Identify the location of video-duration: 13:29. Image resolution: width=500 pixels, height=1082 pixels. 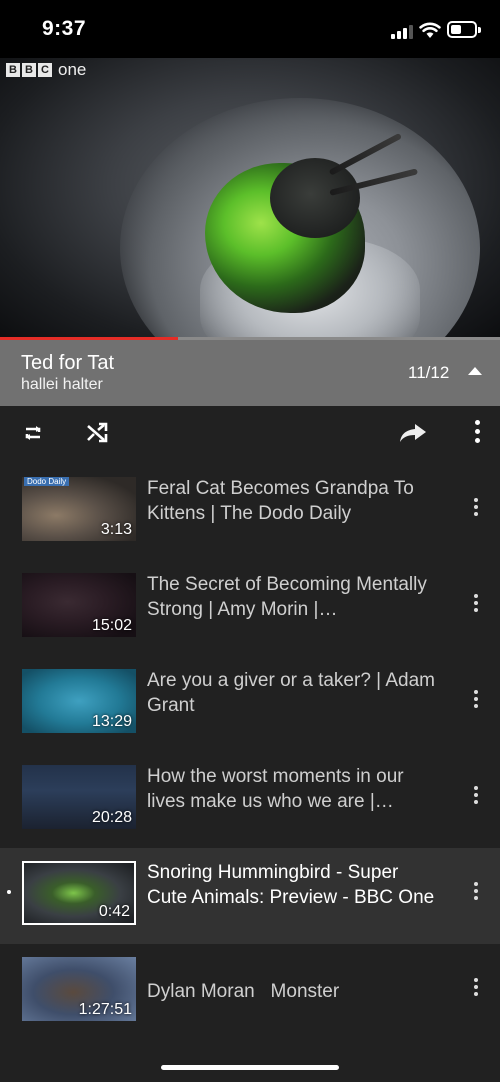
(111, 721).